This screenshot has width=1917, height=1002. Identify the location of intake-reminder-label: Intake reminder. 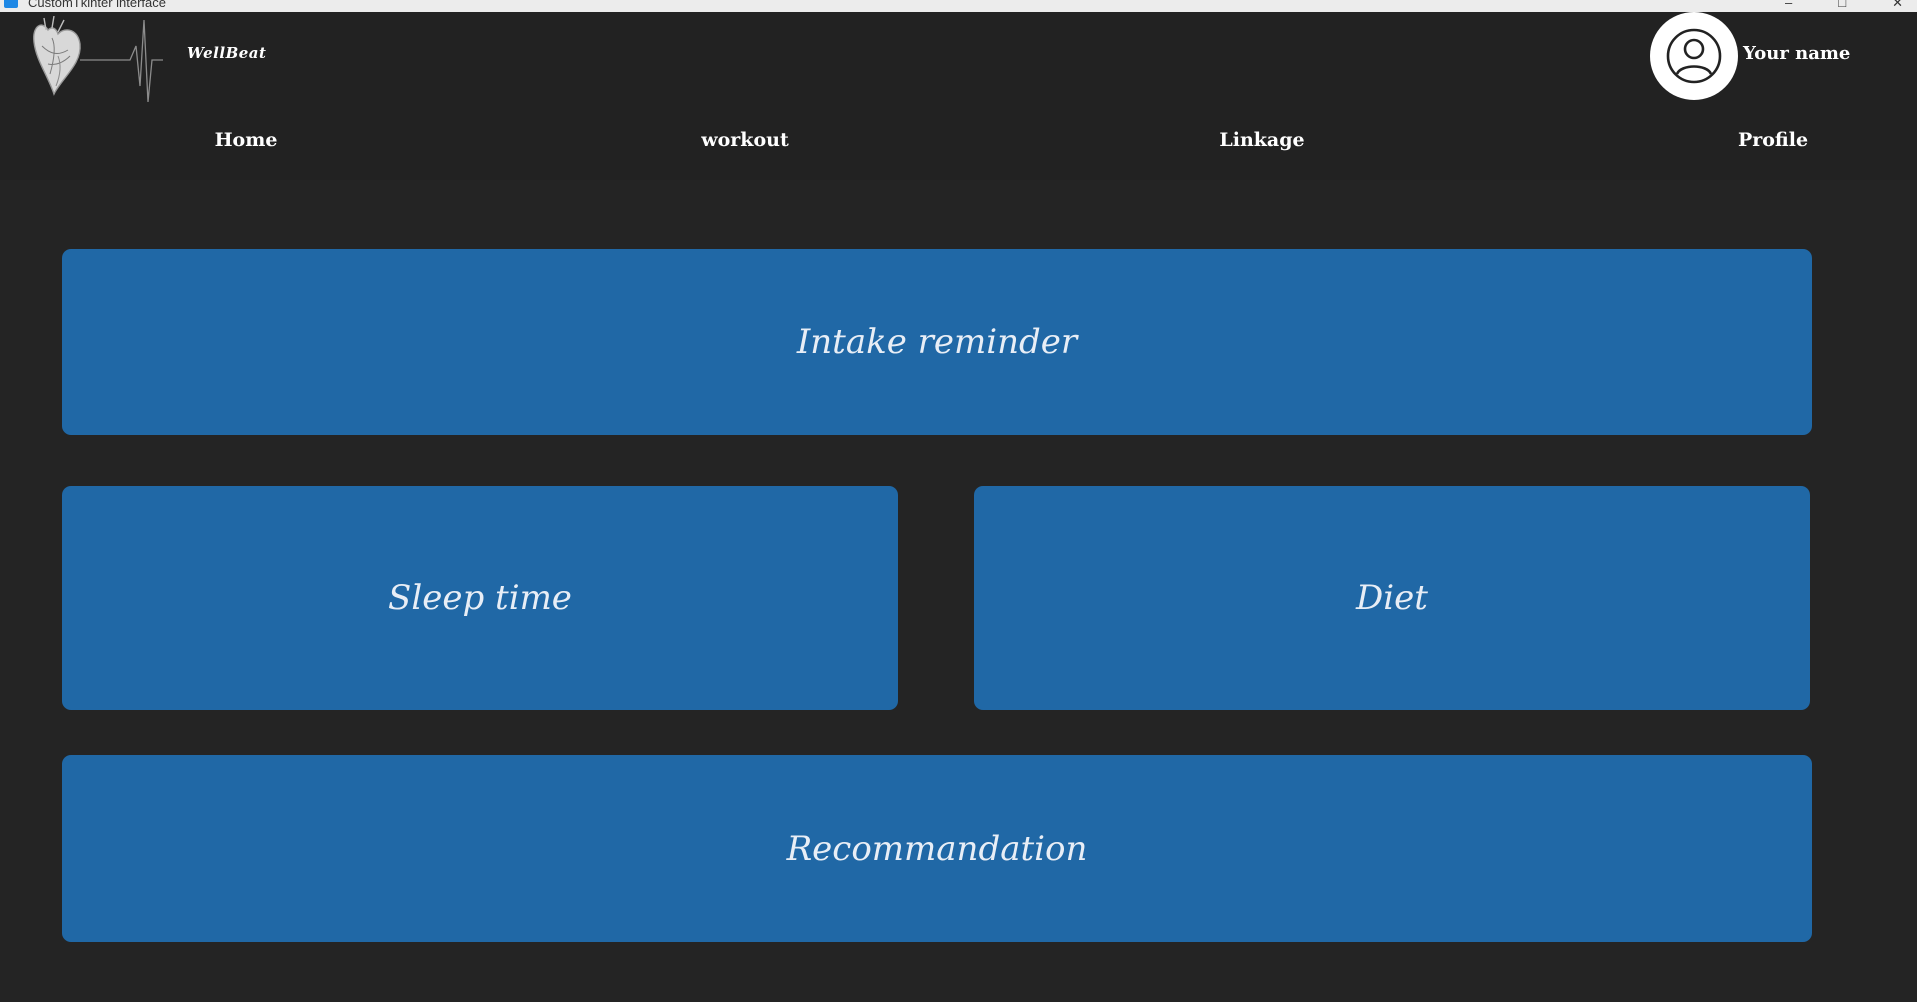
(937, 342).